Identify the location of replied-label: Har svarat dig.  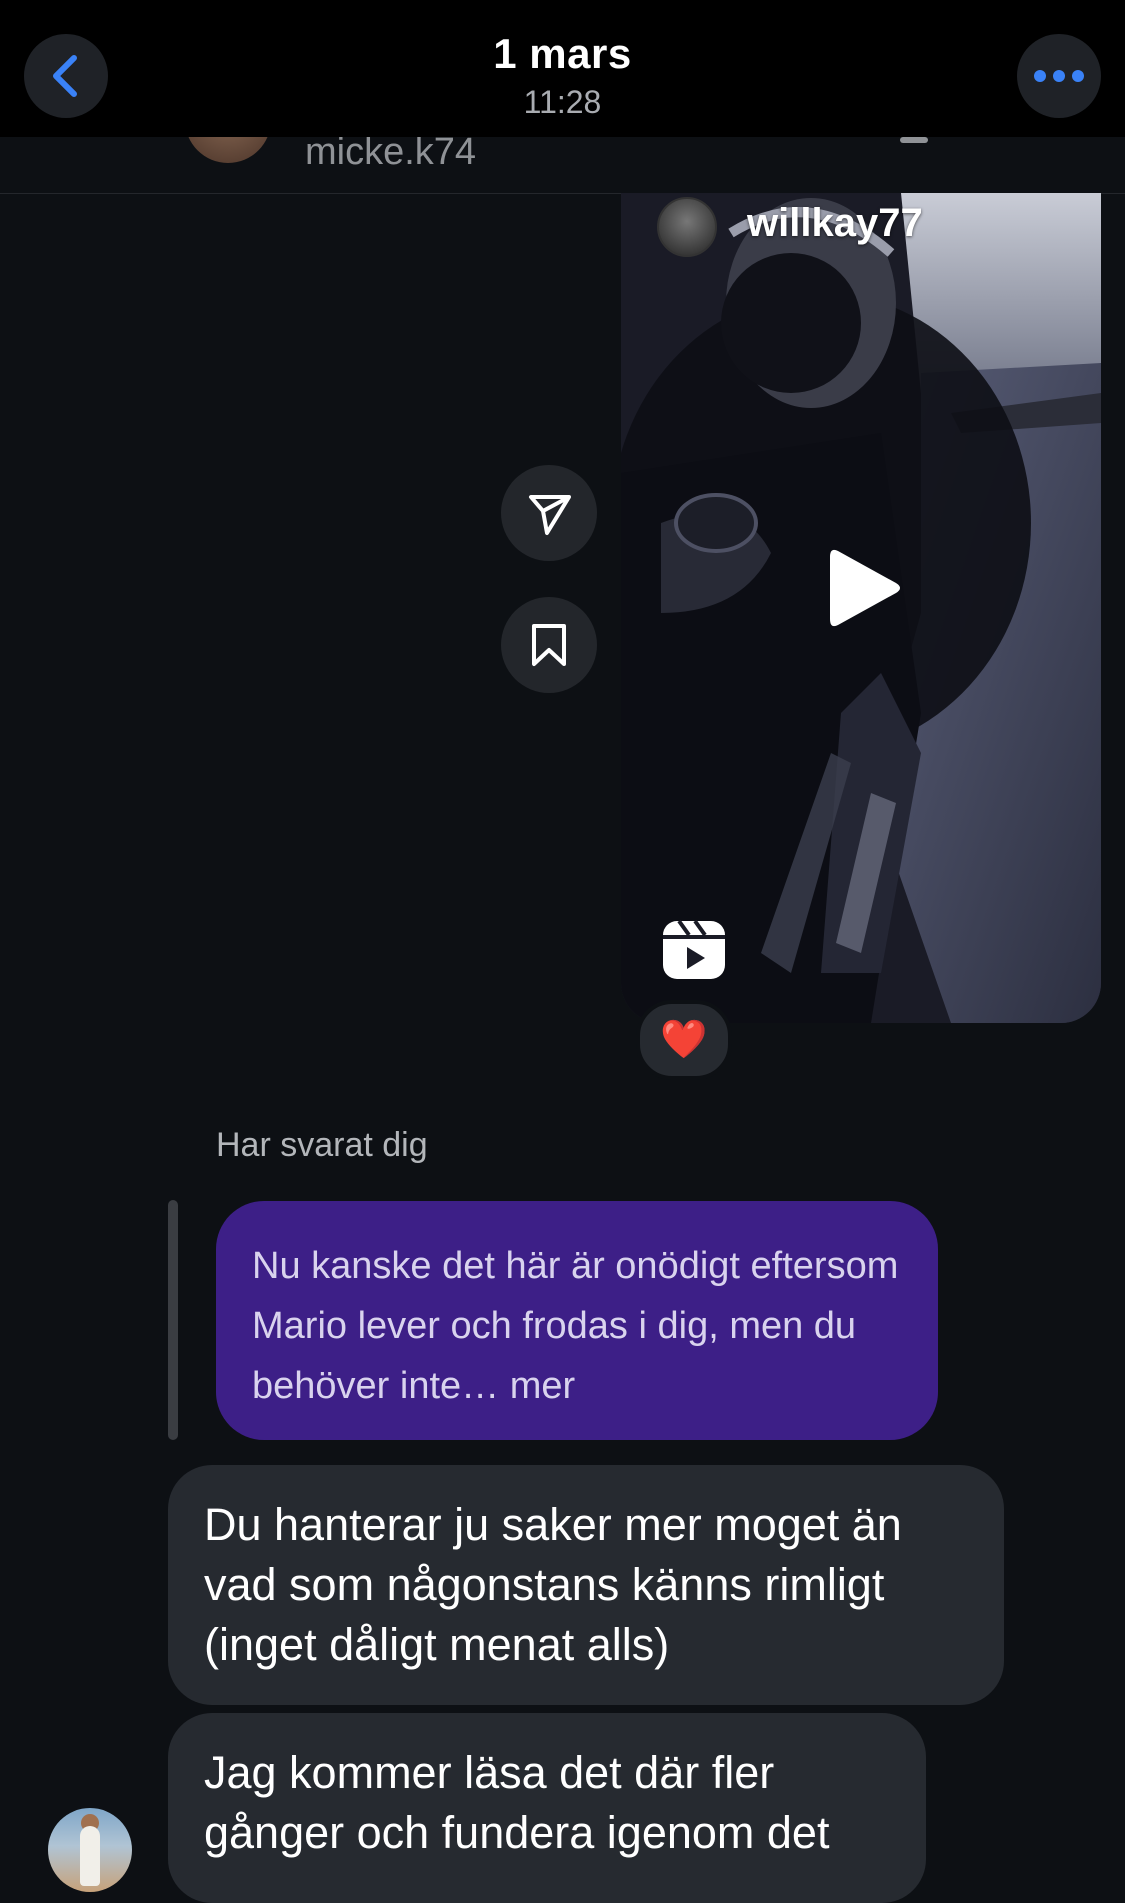
(322, 1145).